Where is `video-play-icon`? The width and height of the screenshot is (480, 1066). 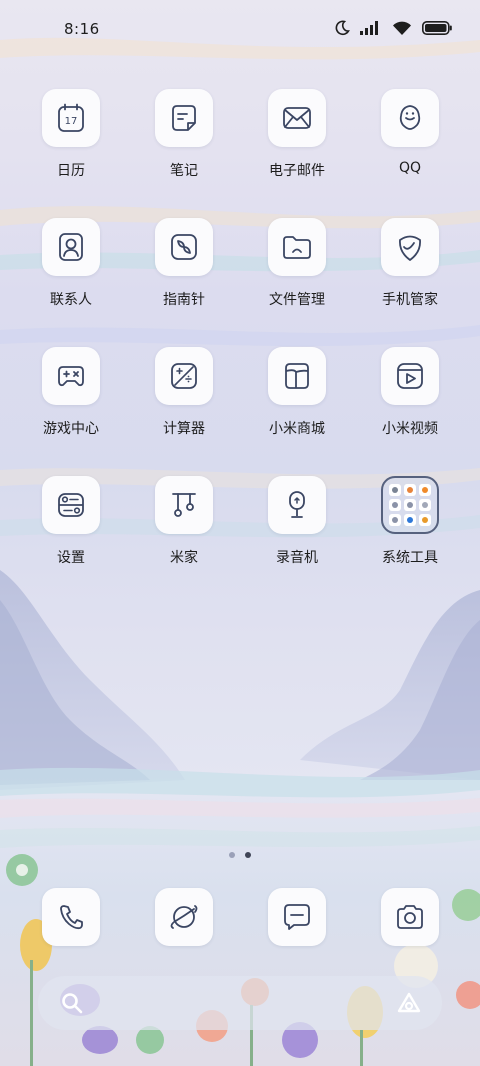 video-play-icon is located at coordinates (410, 376).